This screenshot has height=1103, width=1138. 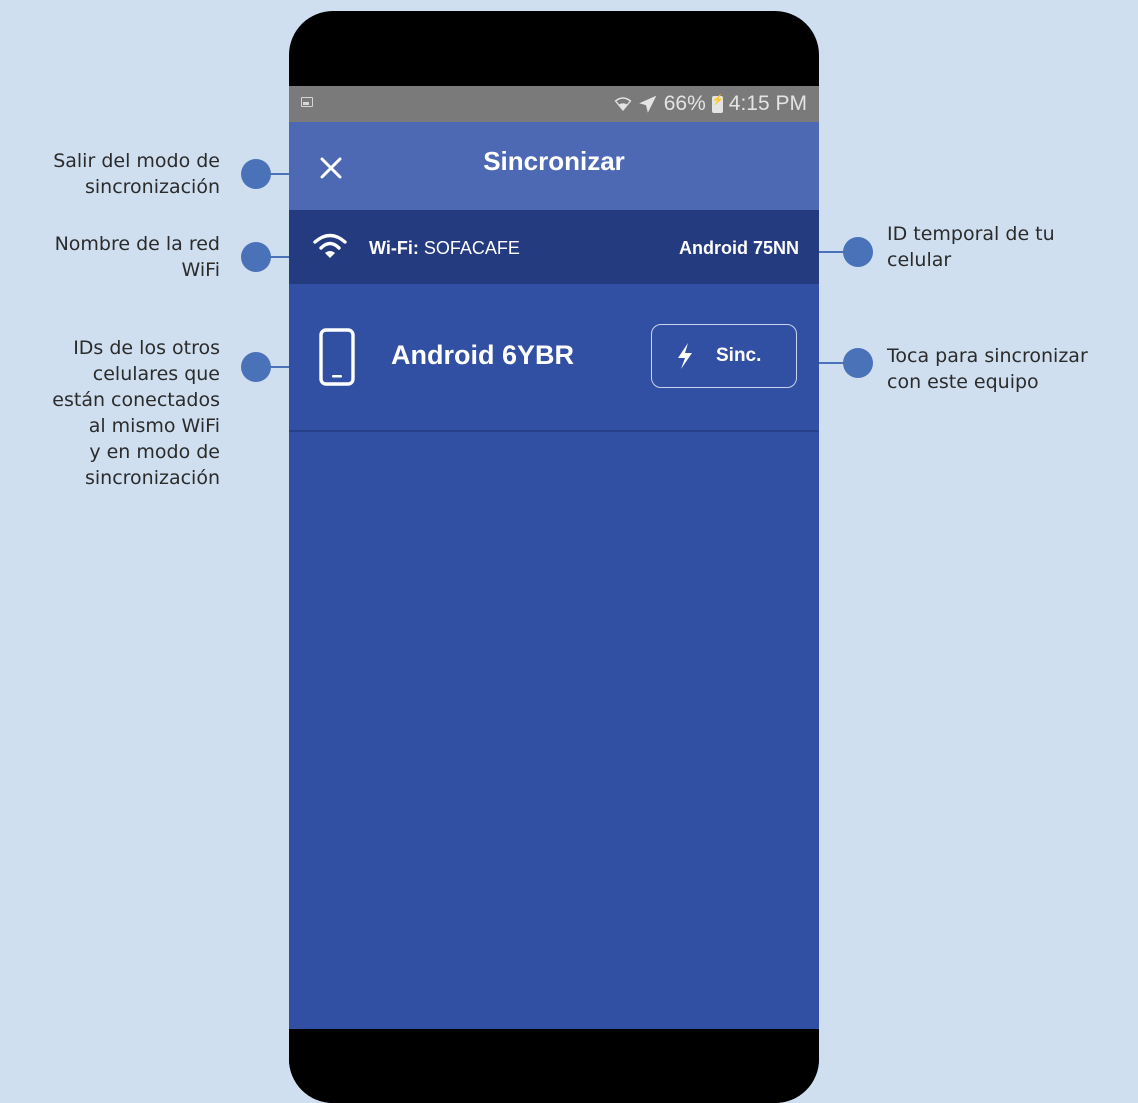 I want to click on status-bar: 66% 4:15 PM, so click(x=554, y=104).